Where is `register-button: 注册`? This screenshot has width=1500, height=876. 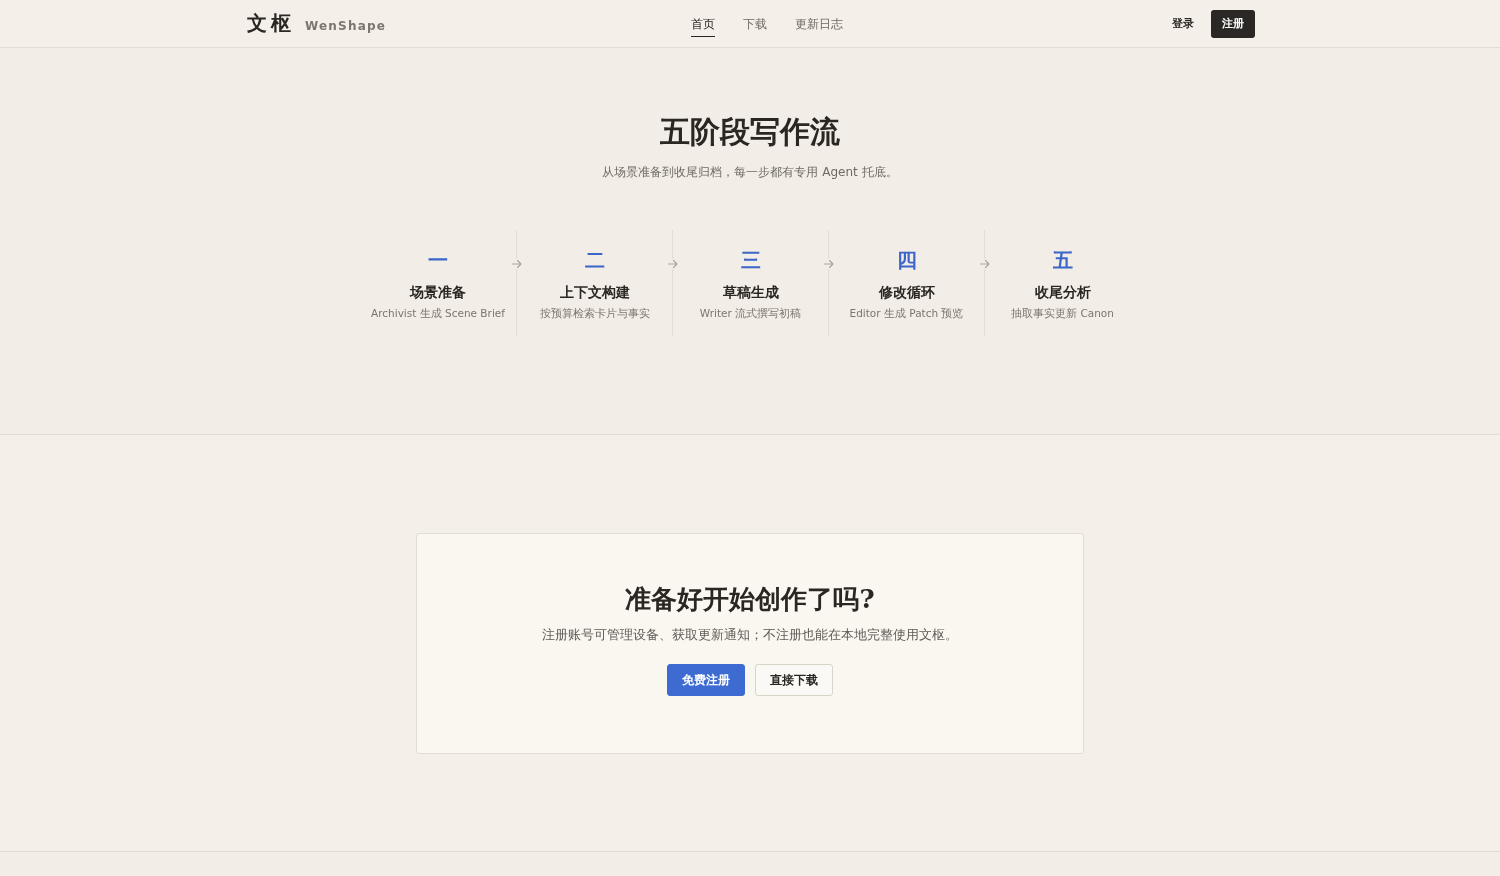
register-button: 注册 is located at coordinates (1233, 23).